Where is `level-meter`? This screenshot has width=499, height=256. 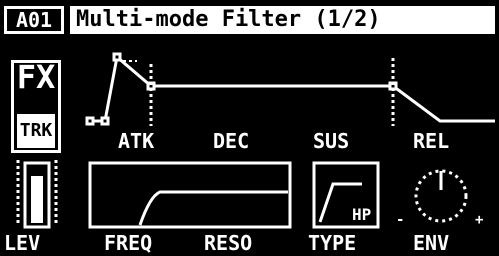
level-meter is located at coordinates (37, 194).